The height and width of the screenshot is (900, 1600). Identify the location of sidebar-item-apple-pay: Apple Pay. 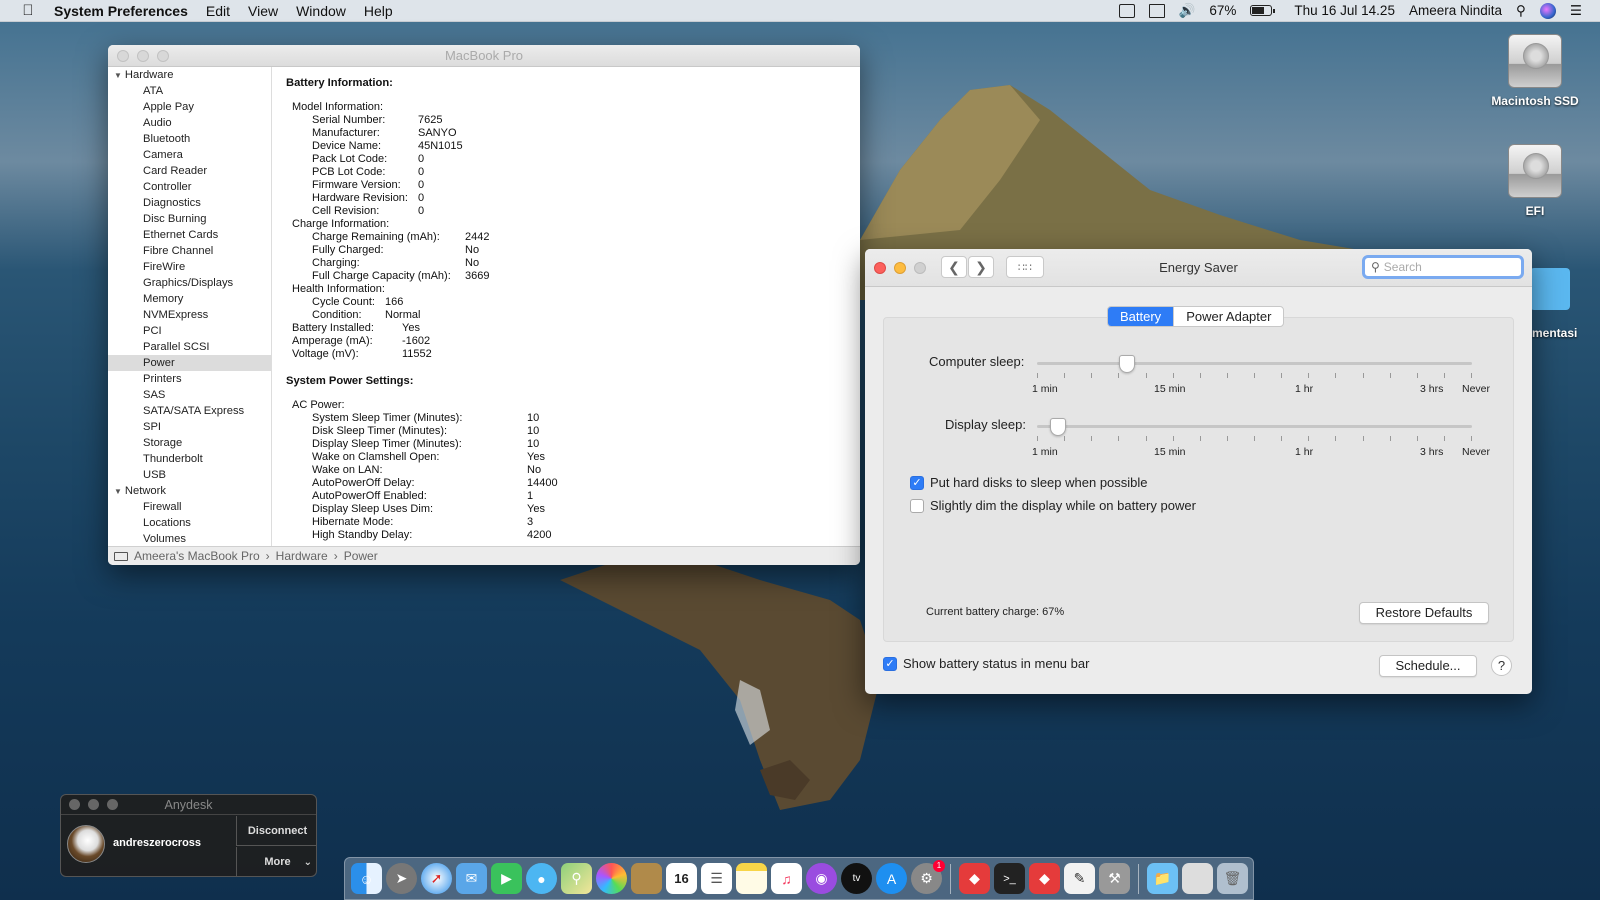
(189, 107).